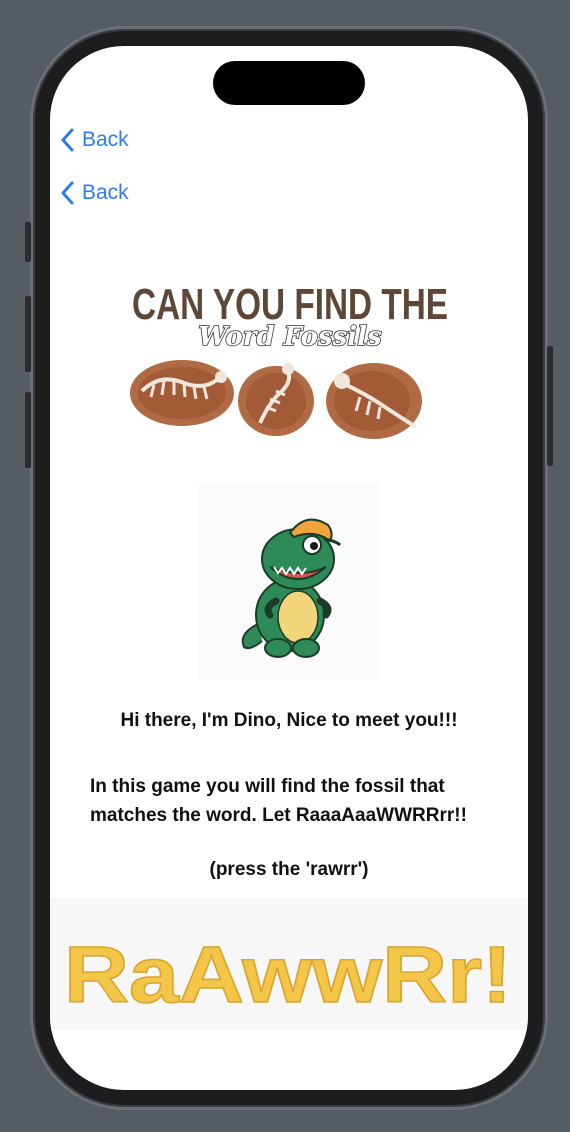 This screenshot has height=1132, width=570. I want to click on back-button-2: Back, so click(94, 193).